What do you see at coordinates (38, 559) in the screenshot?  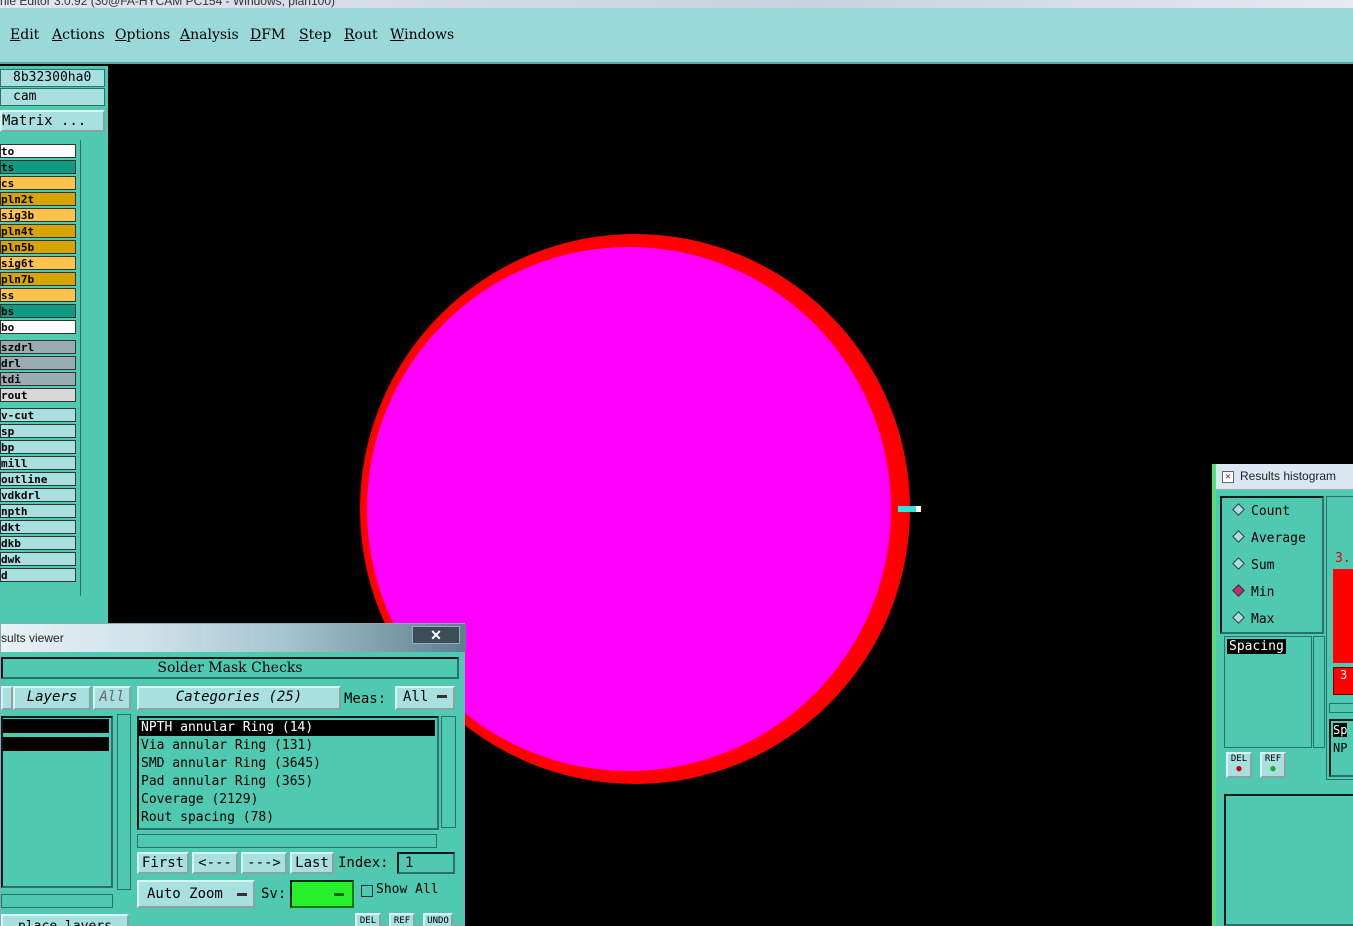 I see `layer-item-dwk: dwk` at bounding box center [38, 559].